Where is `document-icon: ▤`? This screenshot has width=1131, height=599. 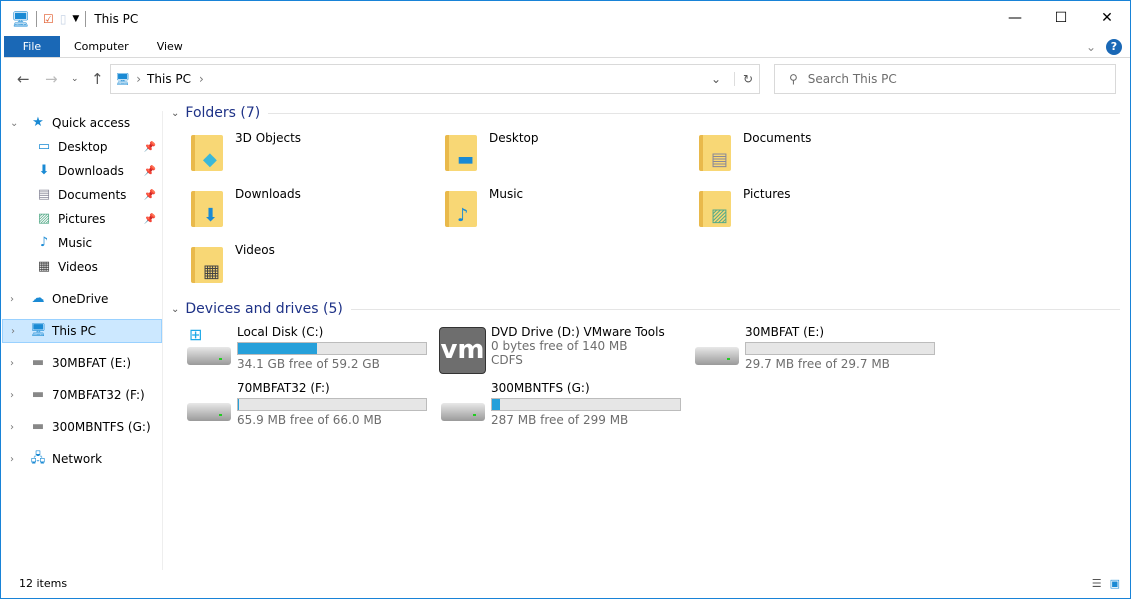 document-icon: ▤ is located at coordinates (720, 159).